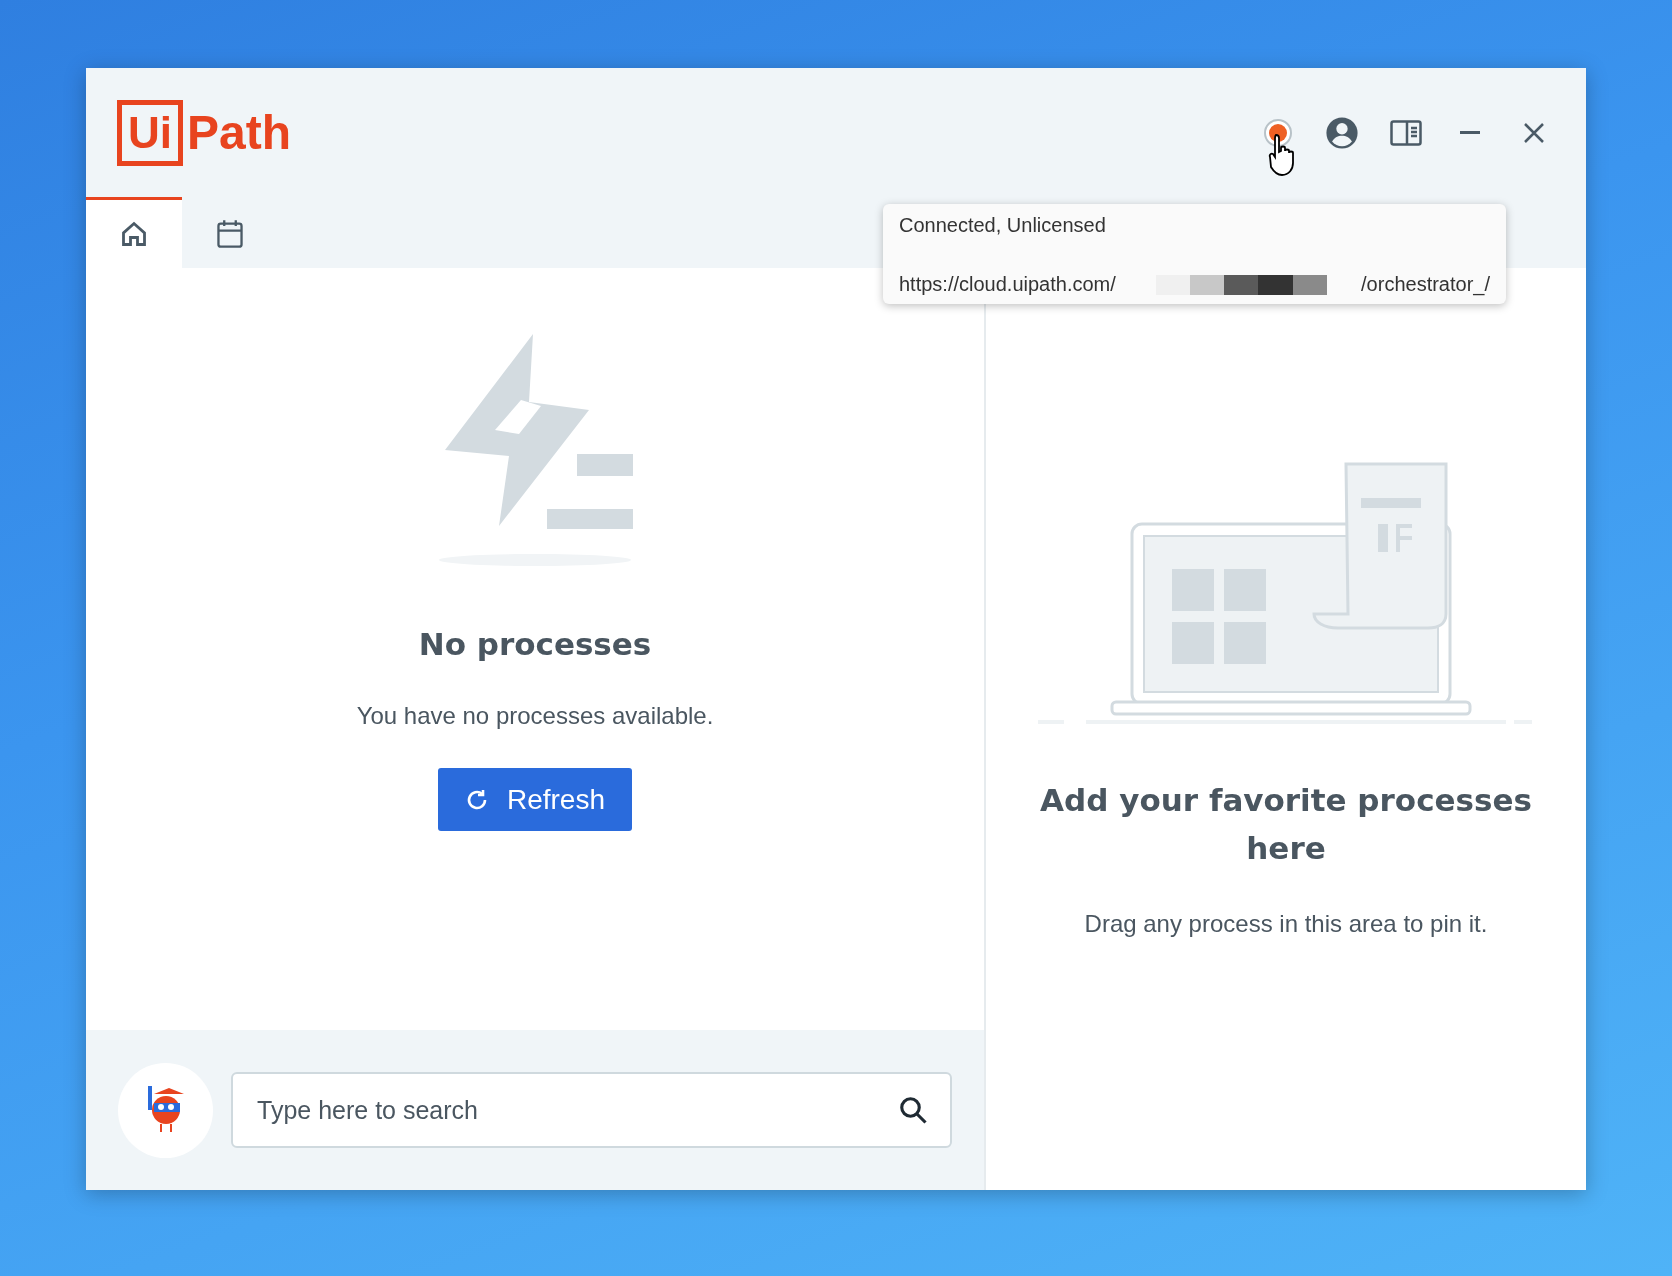  I want to click on status-dot-icon, so click(1278, 132).